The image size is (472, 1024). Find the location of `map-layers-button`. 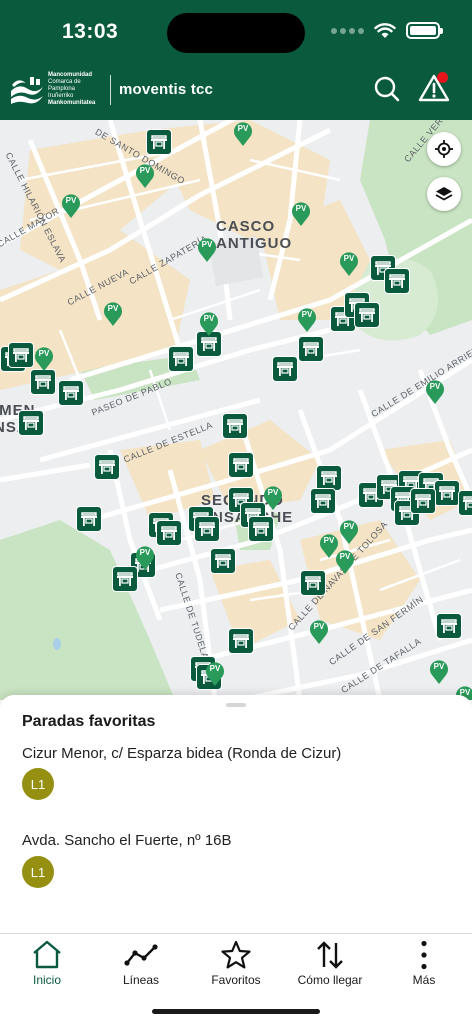

map-layers-button is located at coordinates (444, 194).